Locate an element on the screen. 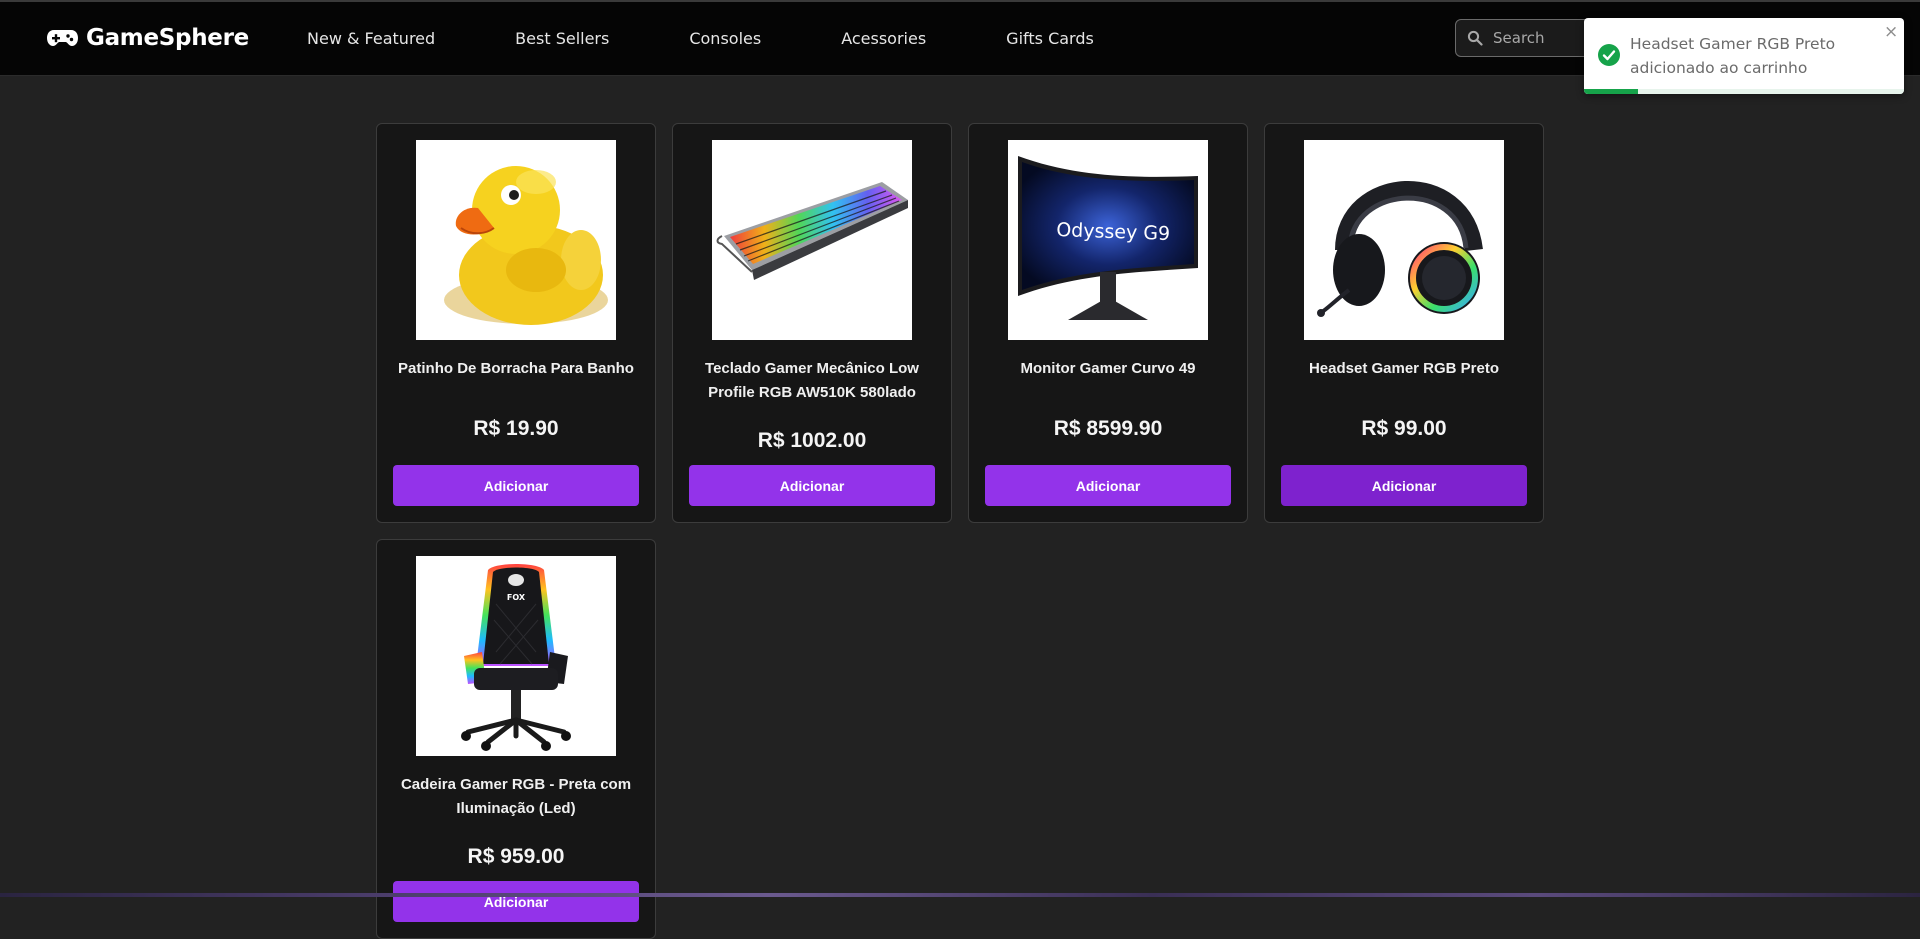 This screenshot has height=939, width=1920. product-price: R$ 8599.90 is located at coordinates (1108, 428).